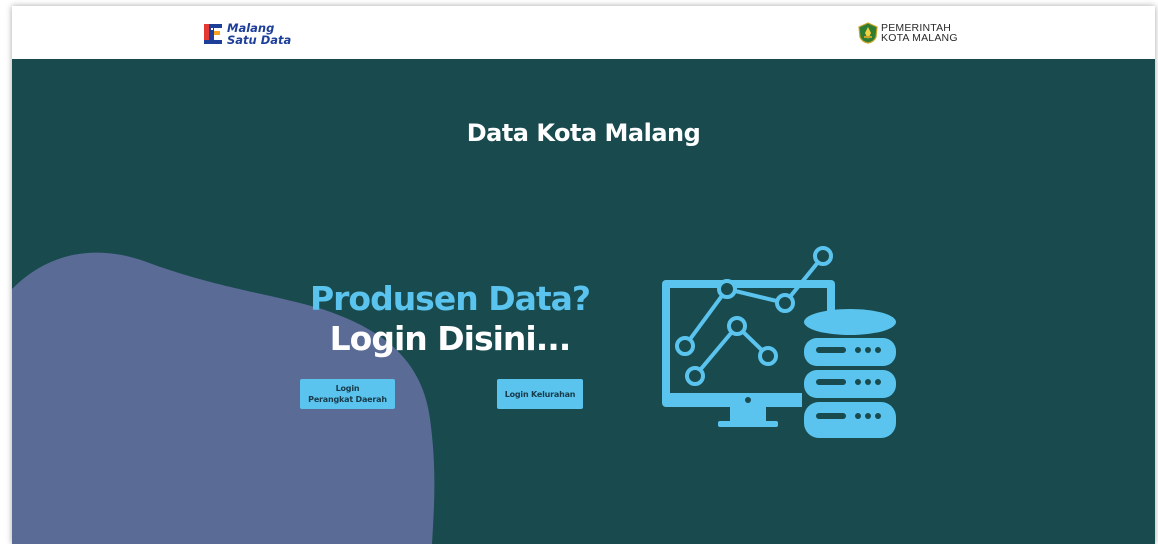 This screenshot has width=1158, height=544. I want to click on pemerintah-kota-malang-emblem-icon, so click(868, 33).